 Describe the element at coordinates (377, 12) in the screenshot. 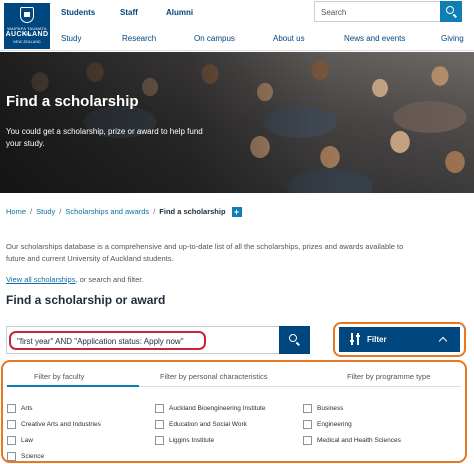

I see `site-search-input` at that location.